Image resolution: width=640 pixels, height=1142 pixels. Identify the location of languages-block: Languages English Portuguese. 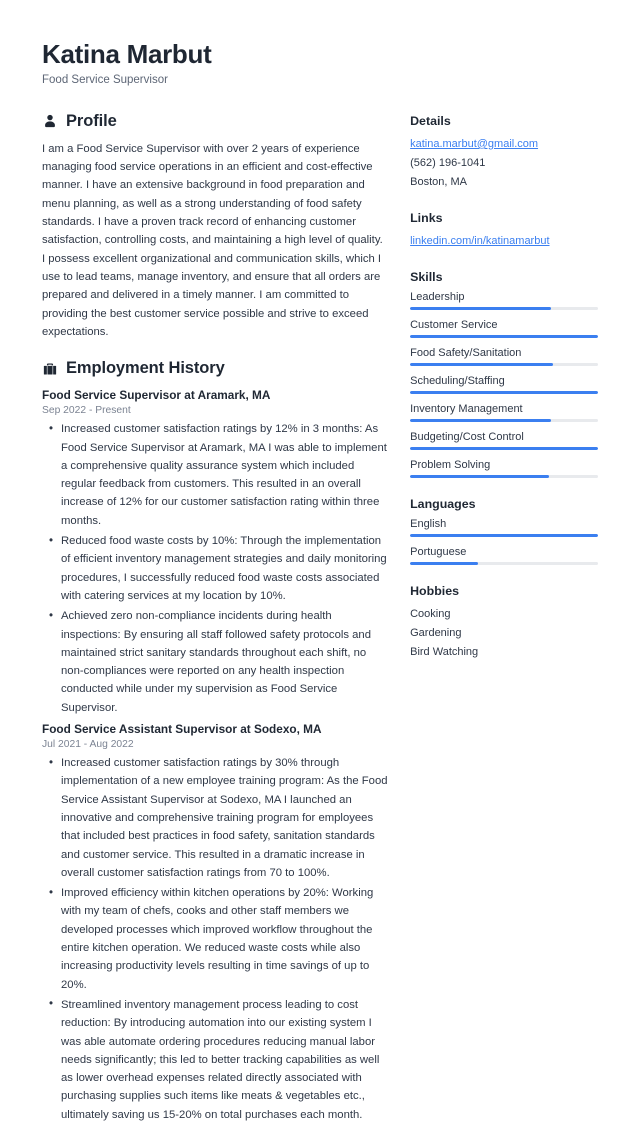
(504, 531).